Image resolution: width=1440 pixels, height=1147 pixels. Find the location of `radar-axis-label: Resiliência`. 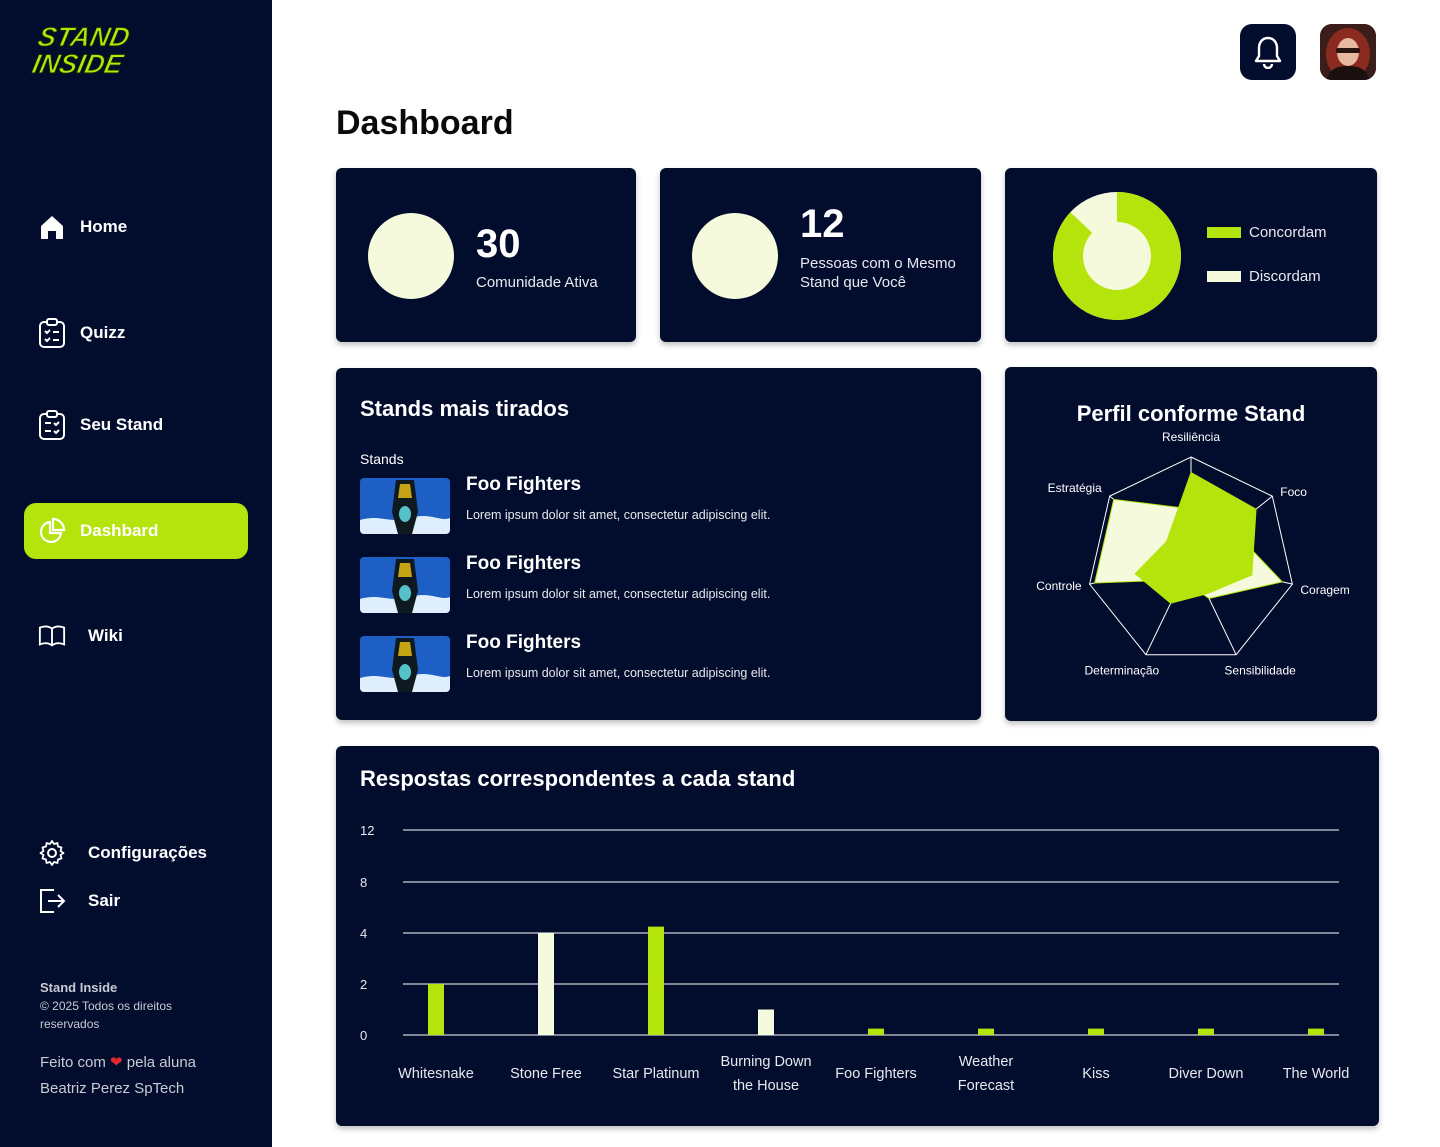

radar-axis-label: Resiliência is located at coordinates (1191, 437).